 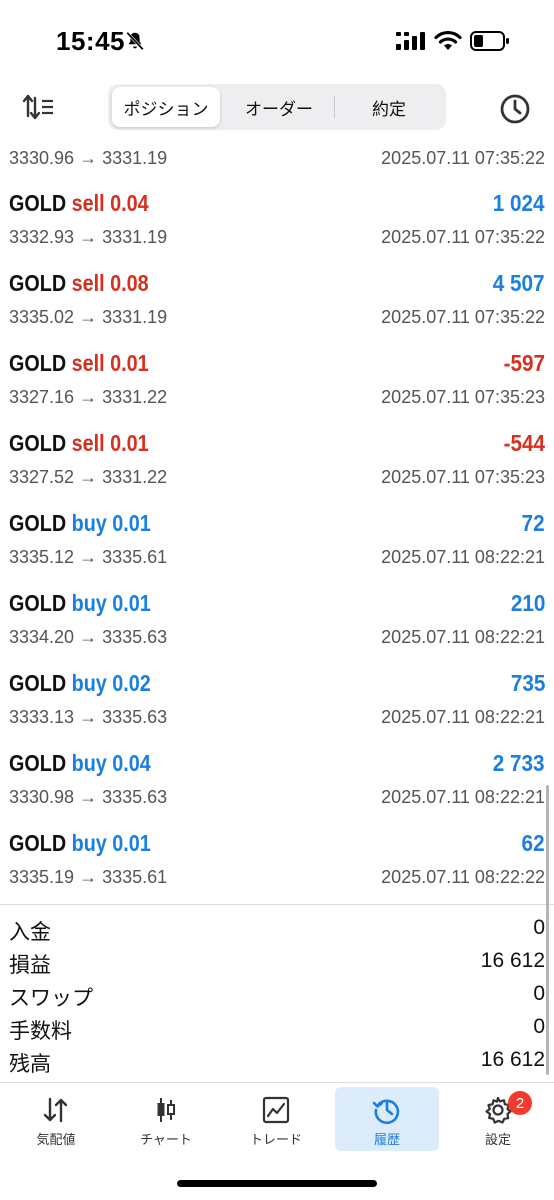 What do you see at coordinates (166, 1139) in the screenshot?
I see `tab-label: チャート` at bounding box center [166, 1139].